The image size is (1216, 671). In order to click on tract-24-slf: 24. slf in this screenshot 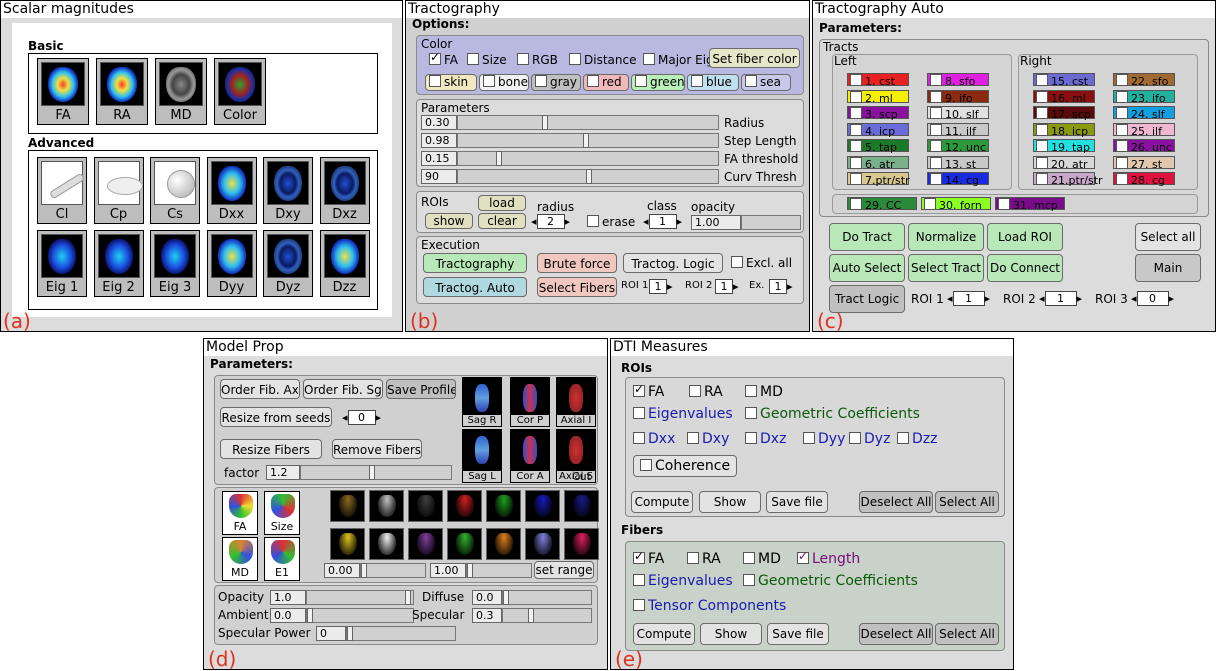, I will do `click(1144, 113)`.